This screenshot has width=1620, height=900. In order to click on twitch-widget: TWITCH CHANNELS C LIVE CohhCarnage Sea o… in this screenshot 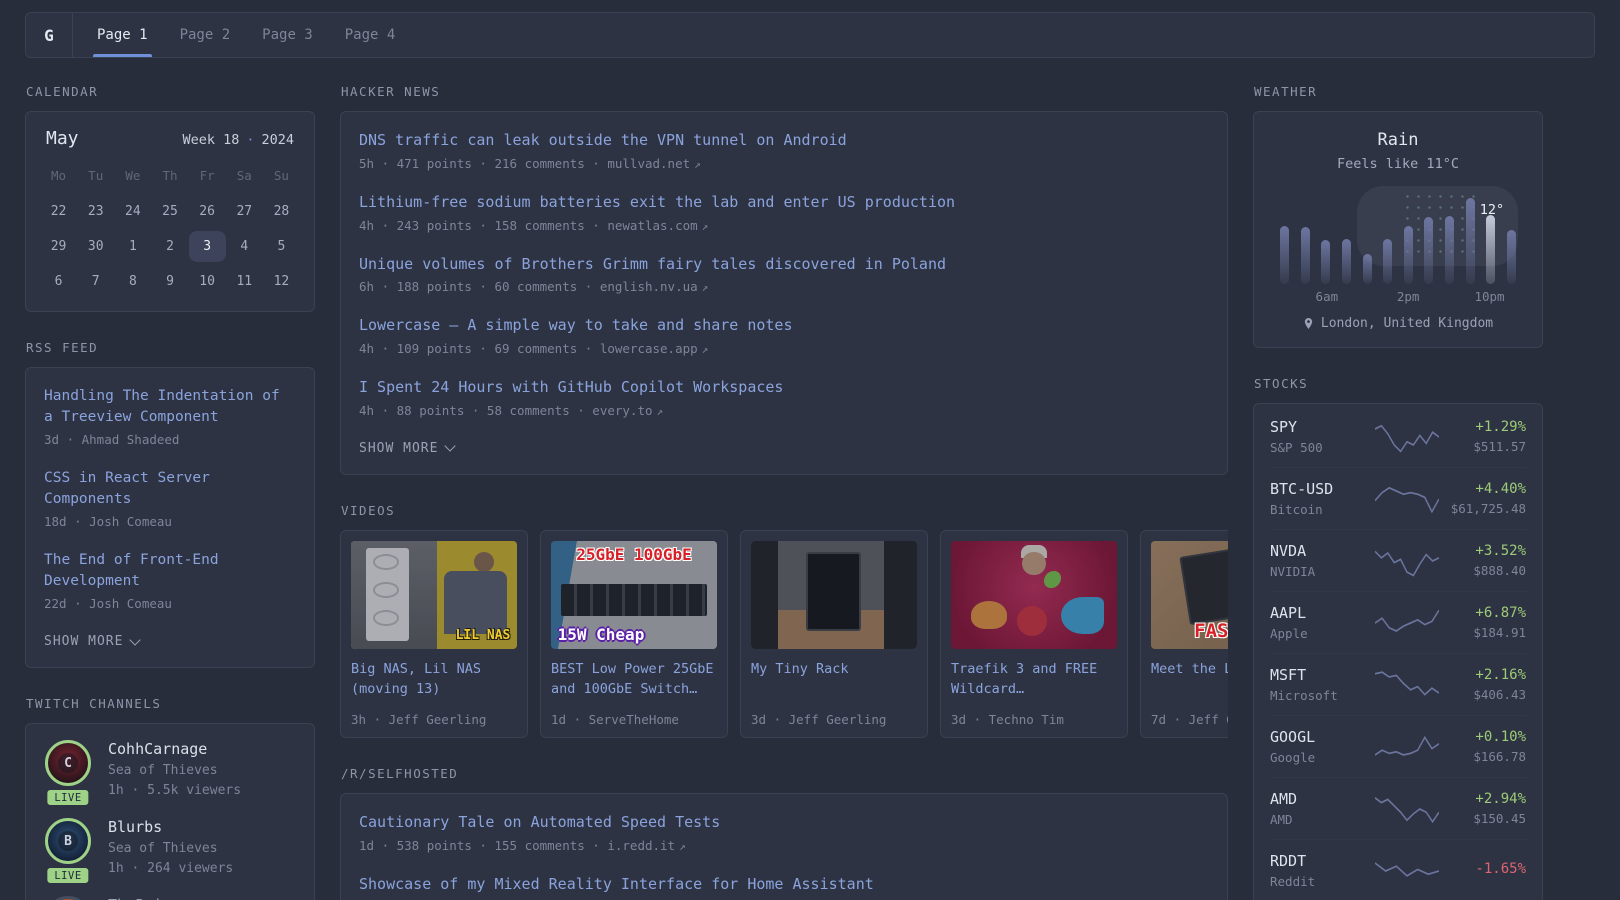, I will do `click(170, 798)`.